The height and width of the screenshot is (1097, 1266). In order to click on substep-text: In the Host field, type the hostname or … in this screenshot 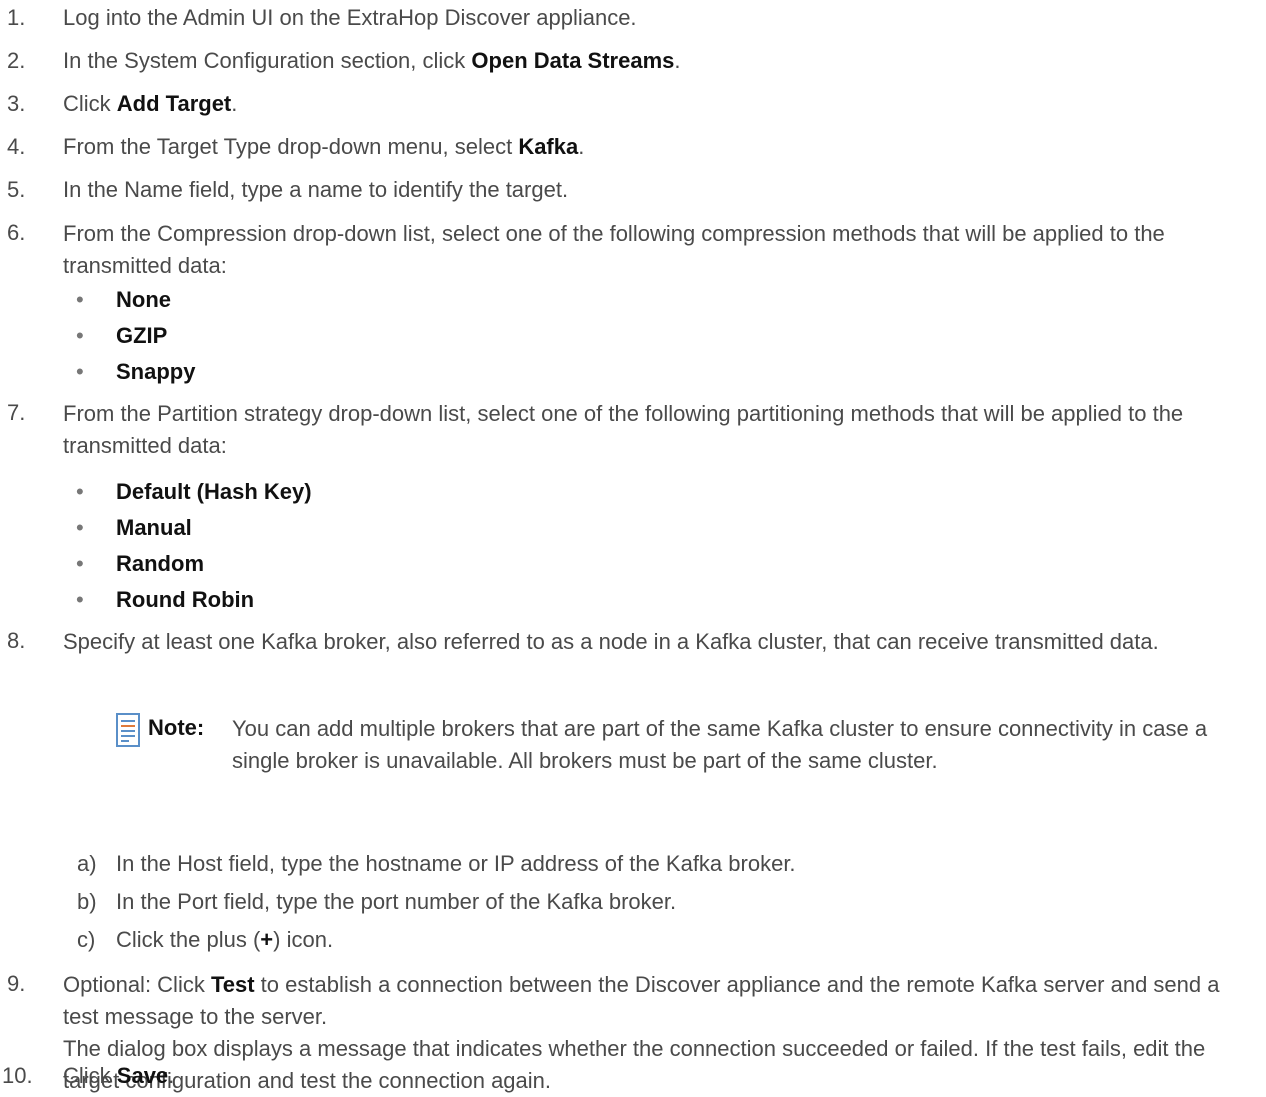, I will do `click(456, 863)`.